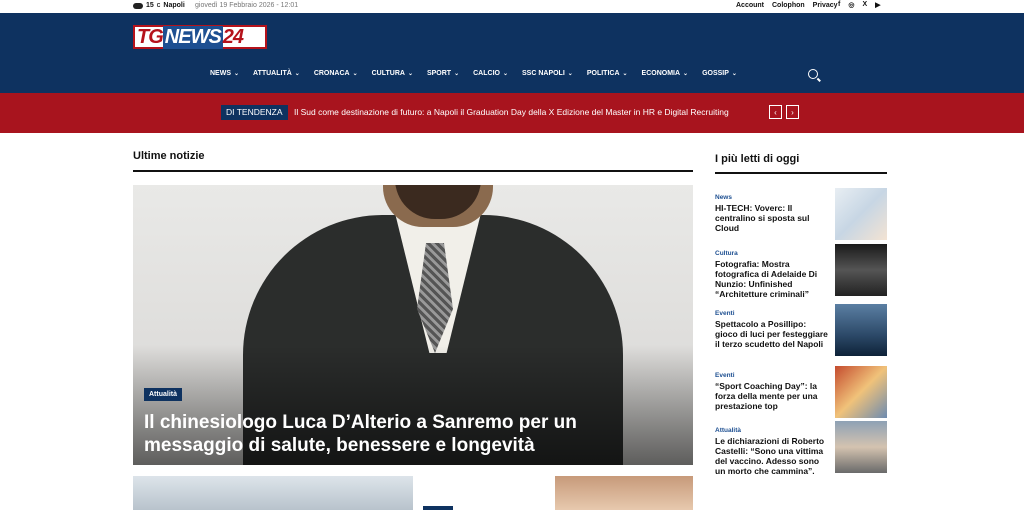  I want to click on account-link: Account, so click(750, 5).